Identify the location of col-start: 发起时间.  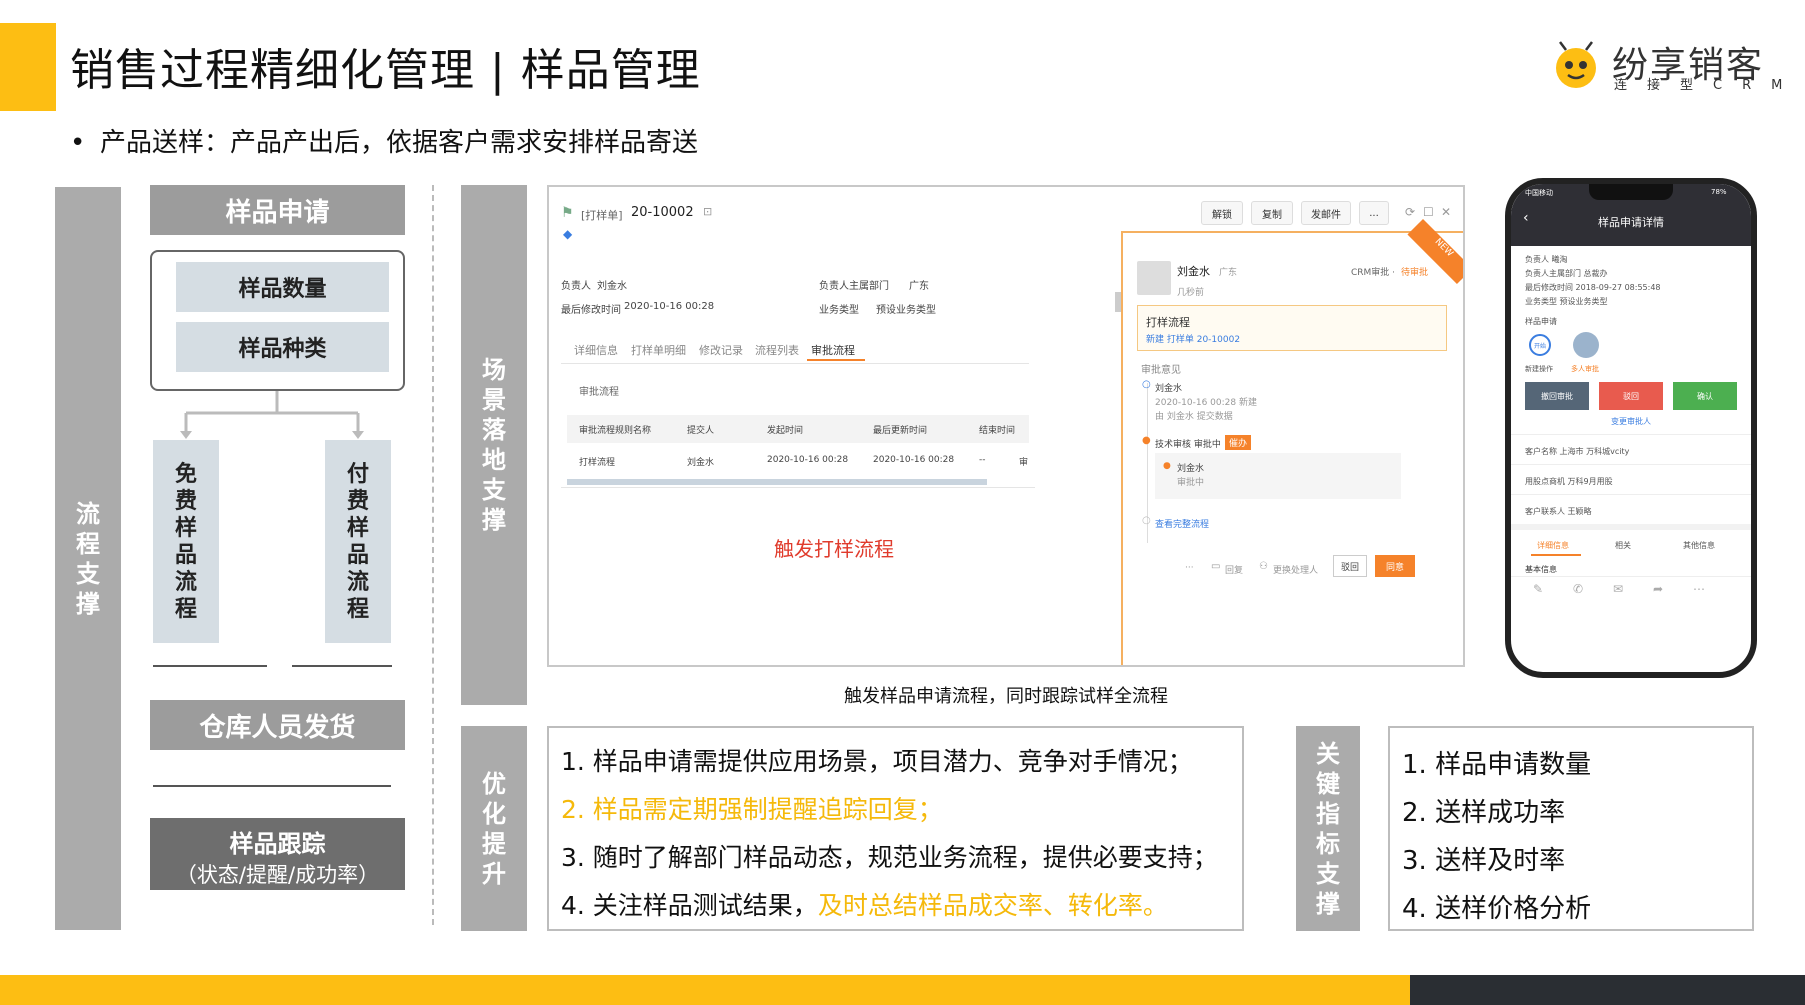
(785, 431).